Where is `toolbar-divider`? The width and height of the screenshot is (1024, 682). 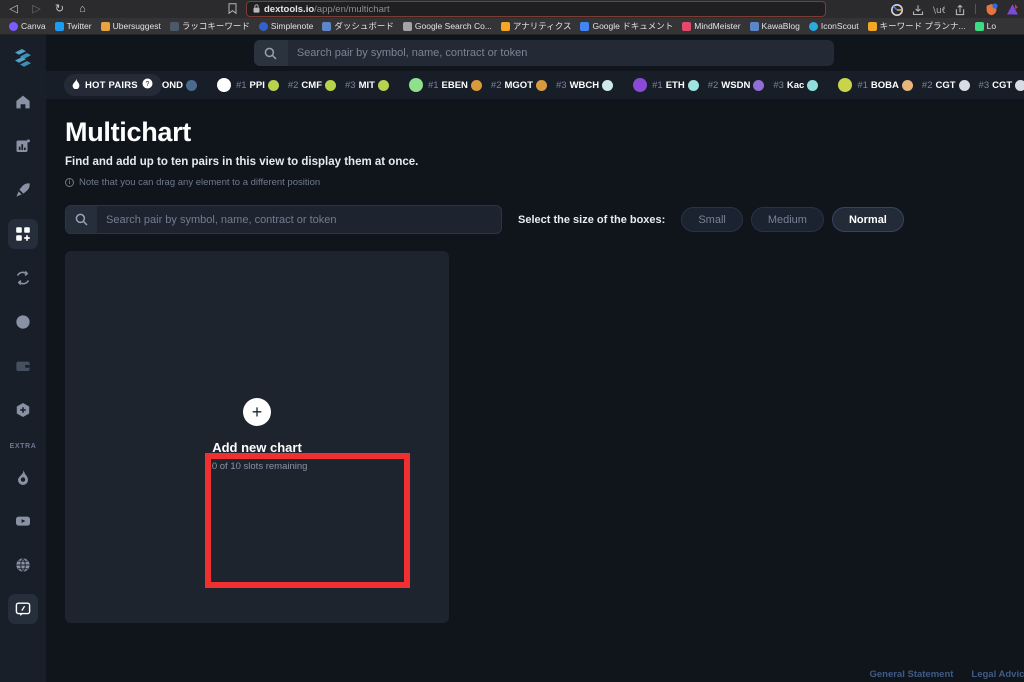
toolbar-divider is located at coordinates (975, 9).